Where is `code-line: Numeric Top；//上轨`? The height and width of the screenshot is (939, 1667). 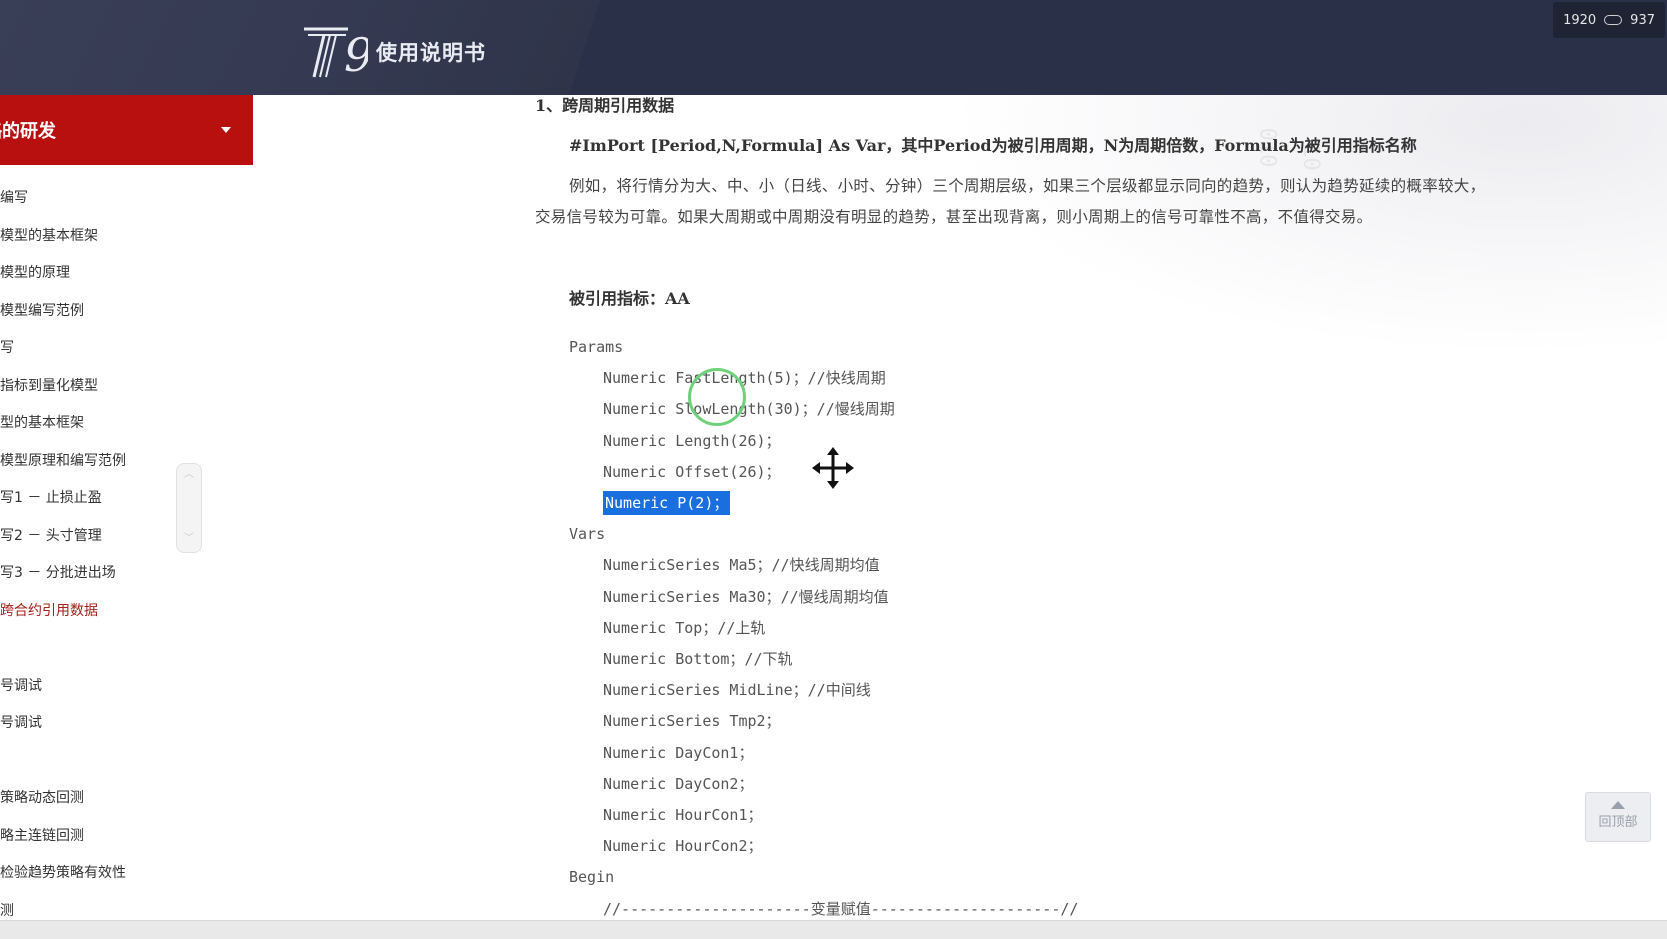 code-line: Numeric Top；//上轨 is located at coordinates (684, 627).